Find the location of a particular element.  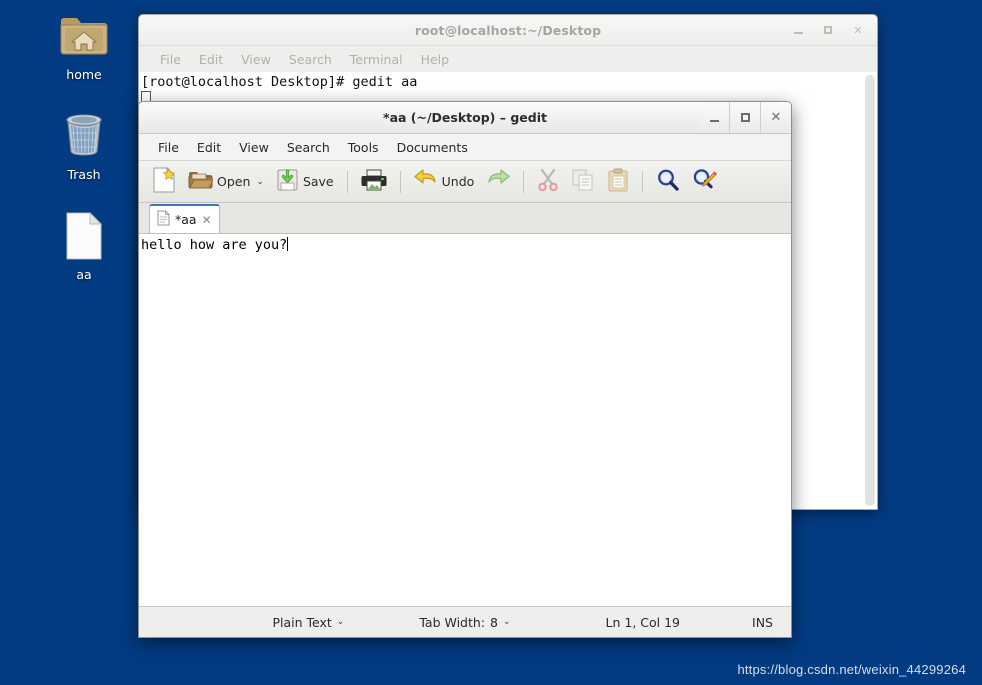

gedit-menu-search: Search is located at coordinates (308, 147).